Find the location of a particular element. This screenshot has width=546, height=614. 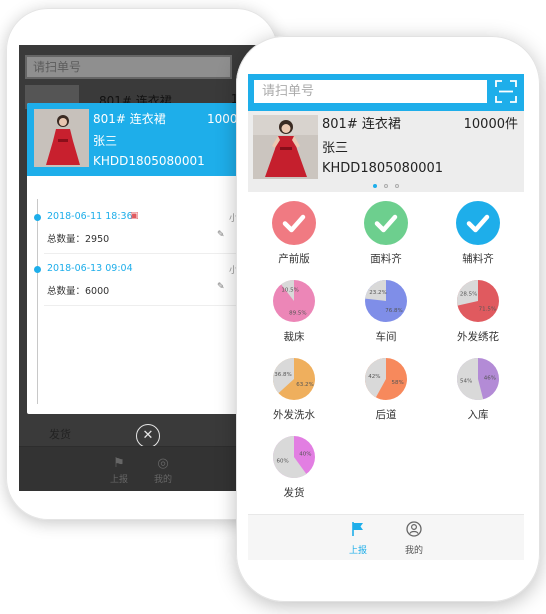

stage-label: 外发洗水 is located at coordinates (294, 415).